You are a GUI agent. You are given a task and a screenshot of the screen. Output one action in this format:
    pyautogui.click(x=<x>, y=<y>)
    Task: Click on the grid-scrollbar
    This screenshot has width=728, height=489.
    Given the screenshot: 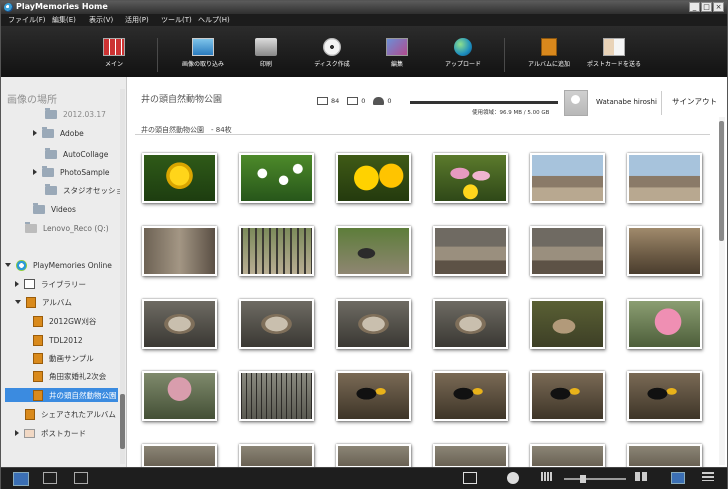 What is the action you would take?
    pyautogui.click(x=722, y=291)
    